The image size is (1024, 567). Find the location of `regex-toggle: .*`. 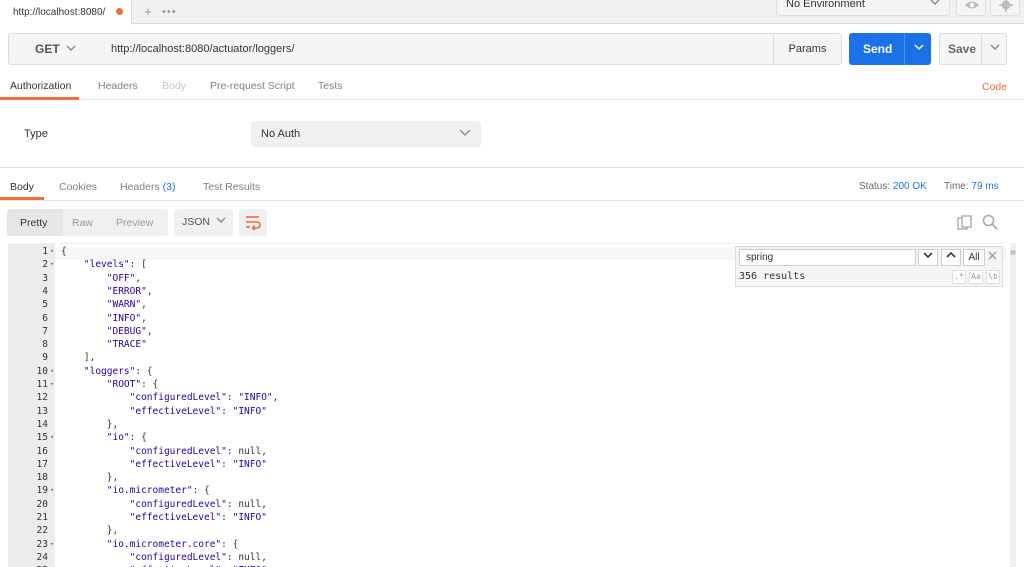

regex-toggle: .* is located at coordinates (959, 277).